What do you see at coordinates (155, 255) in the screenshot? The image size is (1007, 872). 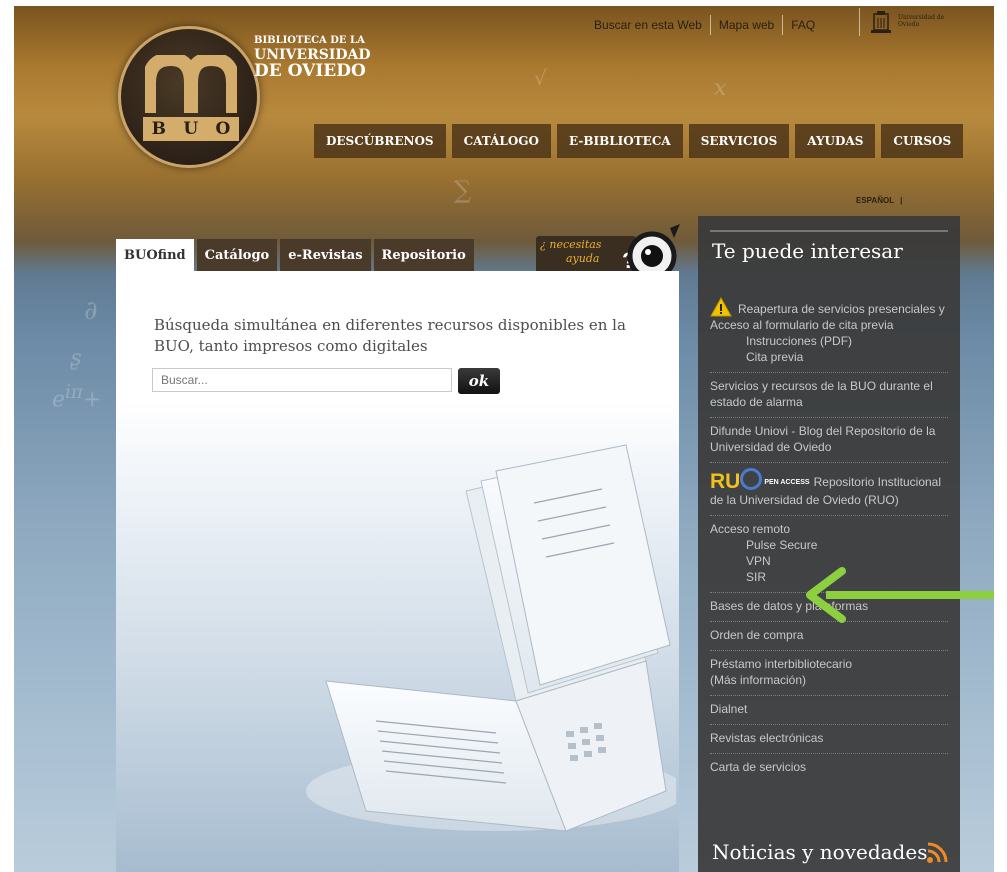 I see `tab-buofind: BUOfind` at bounding box center [155, 255].